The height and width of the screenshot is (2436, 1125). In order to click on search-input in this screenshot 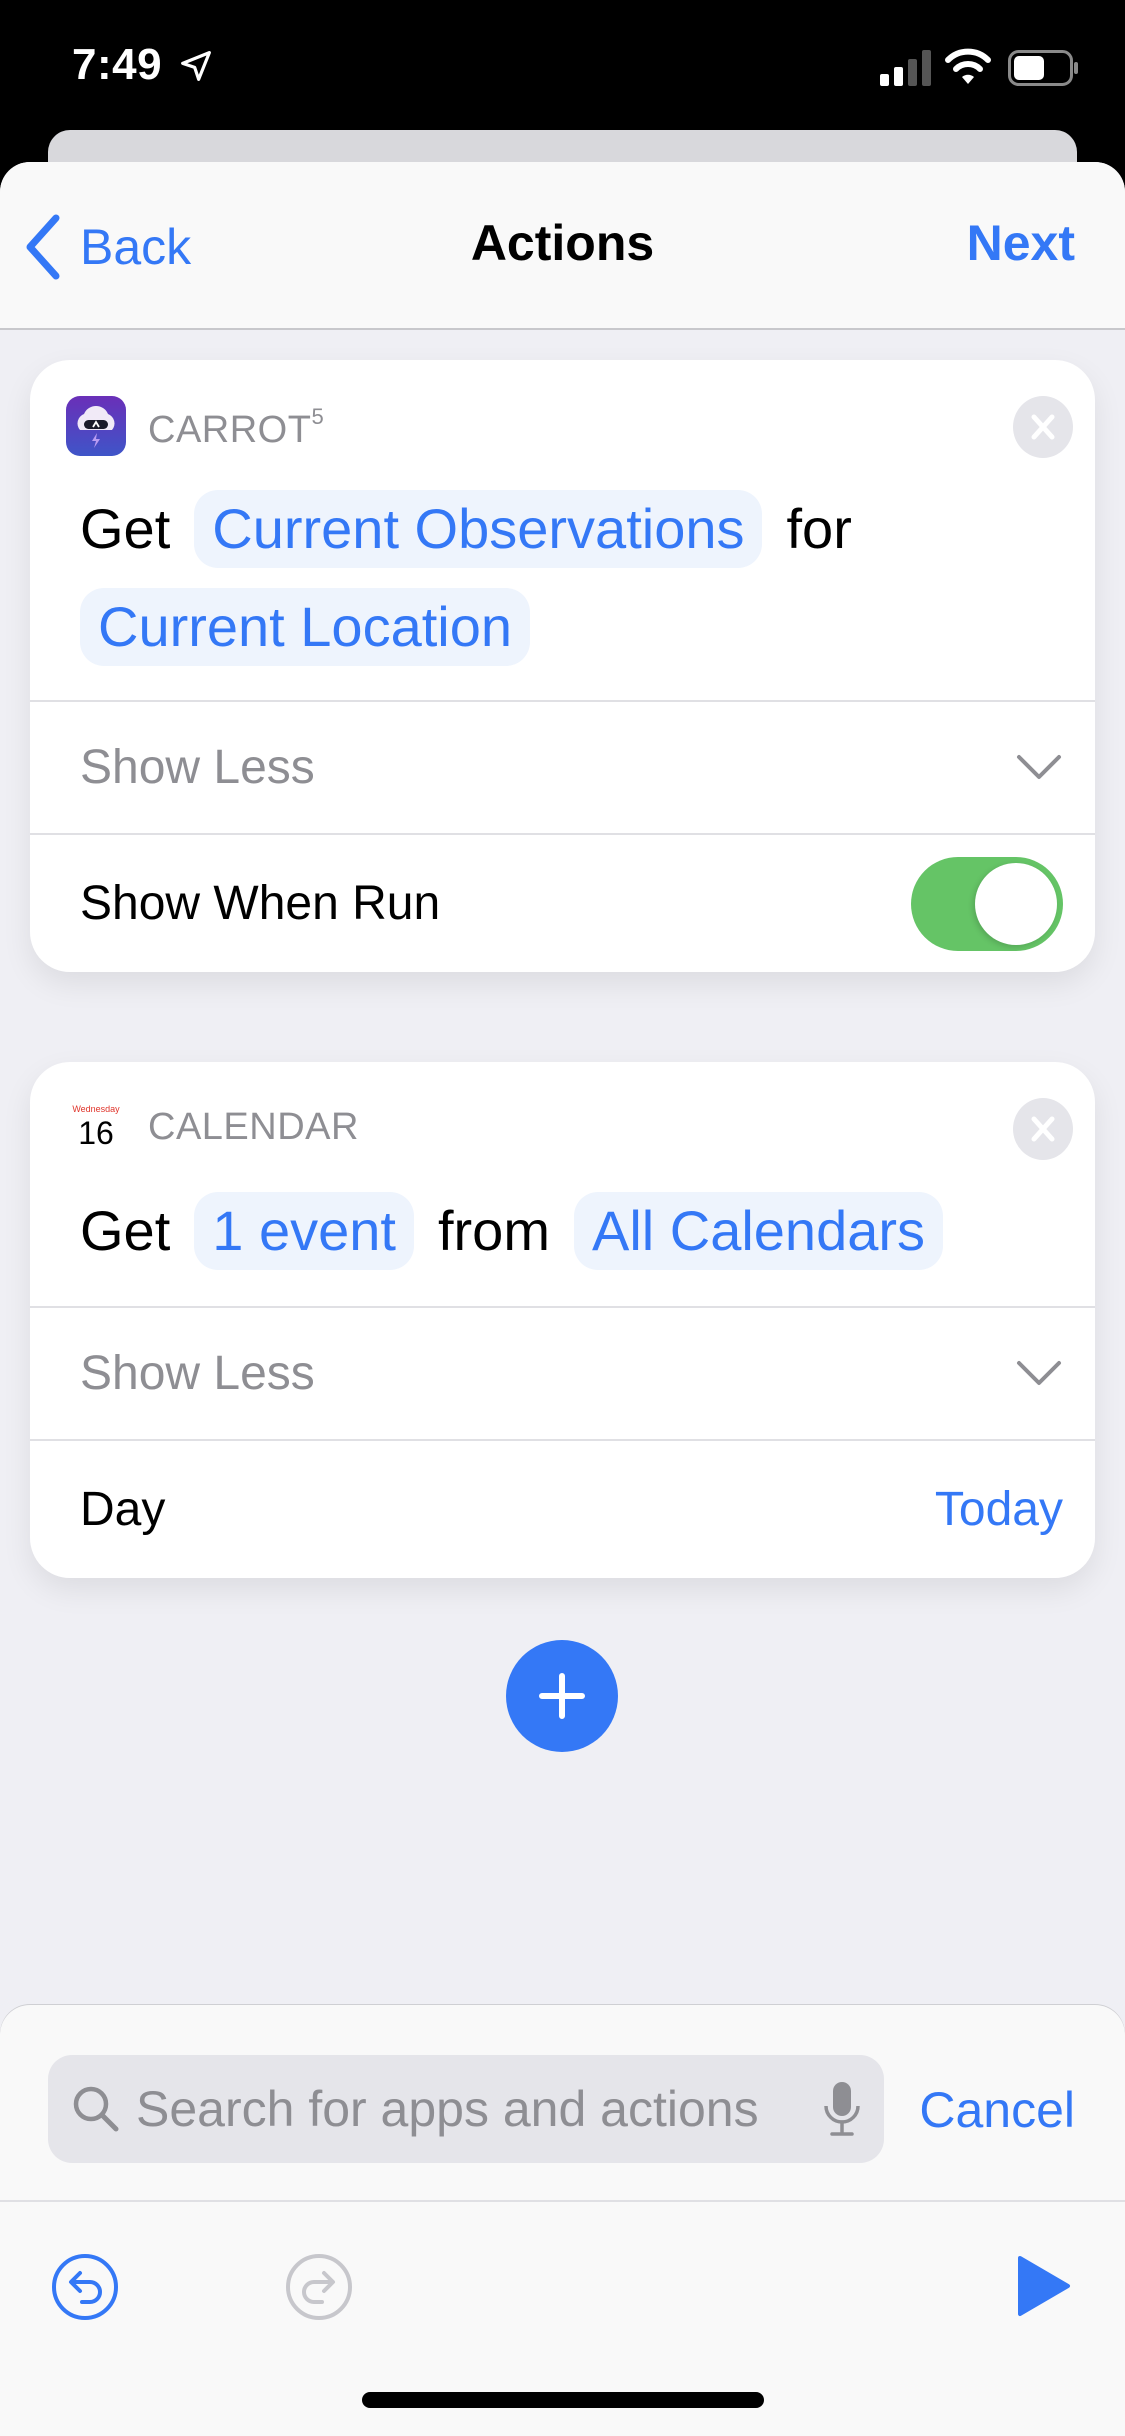, I will do `click(474, 2109)`.